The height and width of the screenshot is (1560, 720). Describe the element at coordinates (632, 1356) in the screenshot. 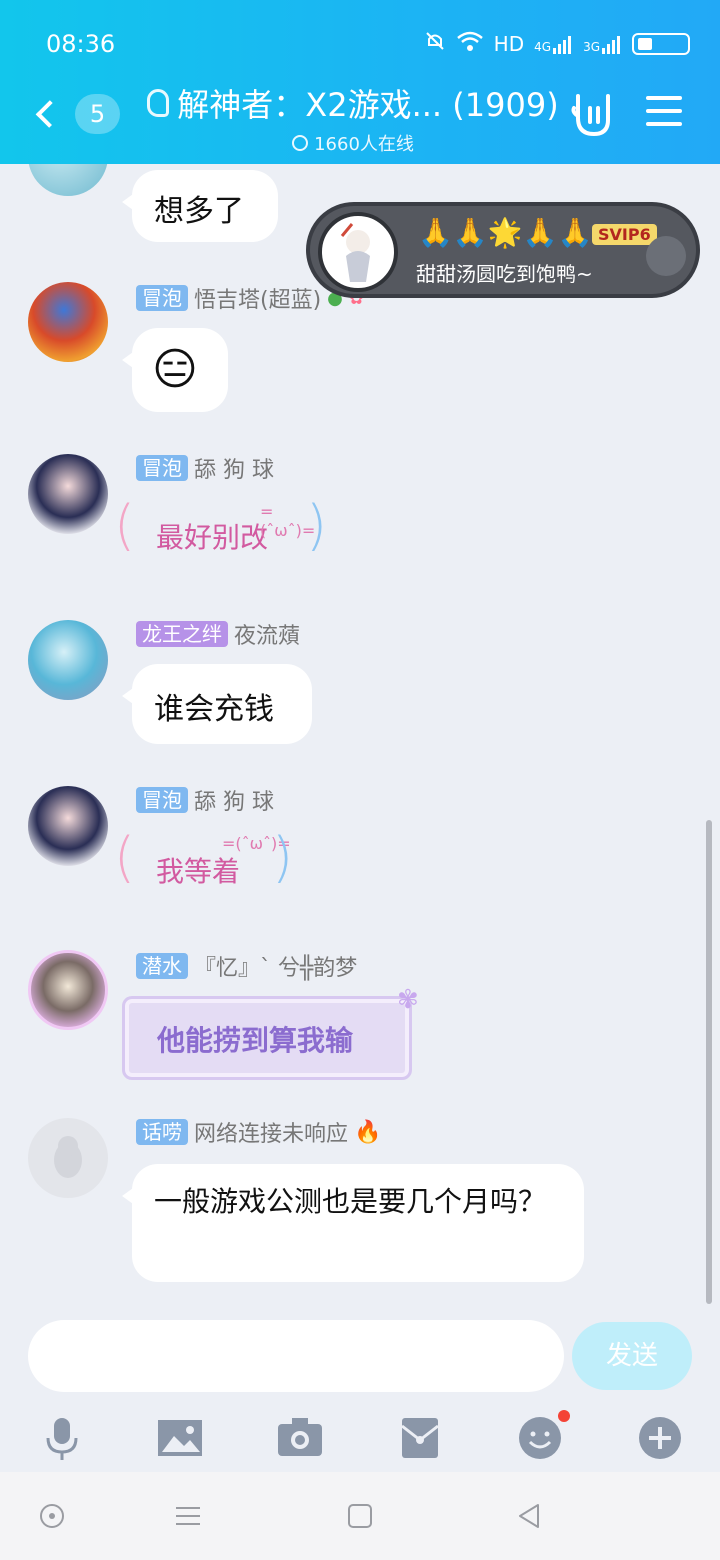

I see `send-button: 发送` at that location.